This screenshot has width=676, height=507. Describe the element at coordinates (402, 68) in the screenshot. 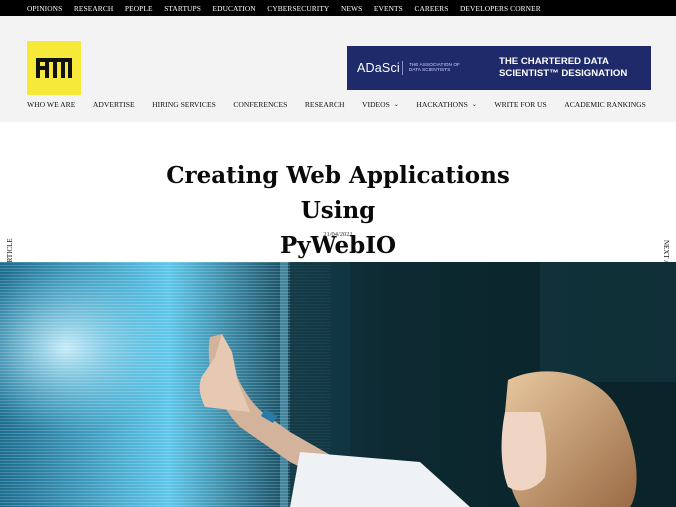

I see `banner-divider` at that location.